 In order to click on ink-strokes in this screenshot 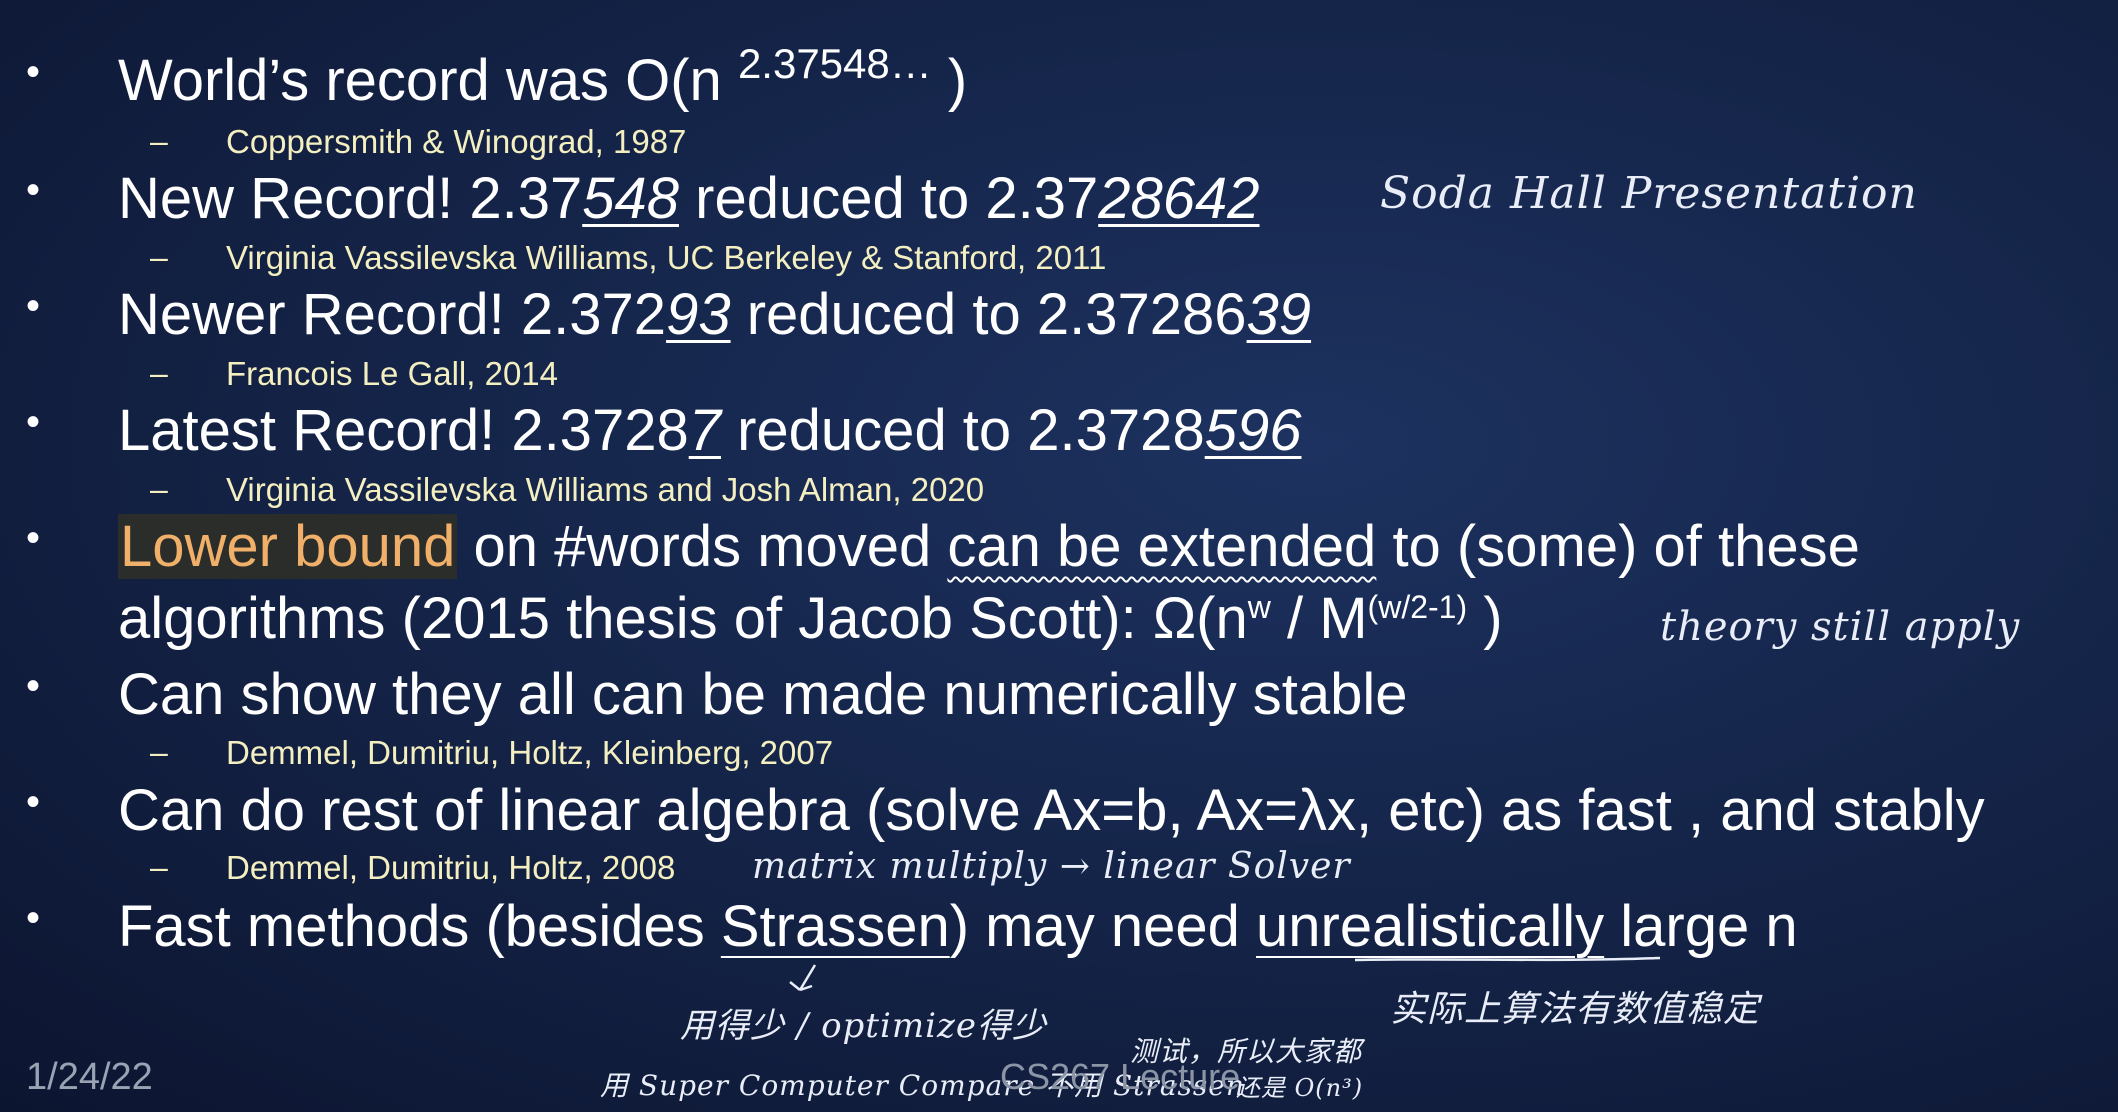, I will do `click(1225, 974)`.